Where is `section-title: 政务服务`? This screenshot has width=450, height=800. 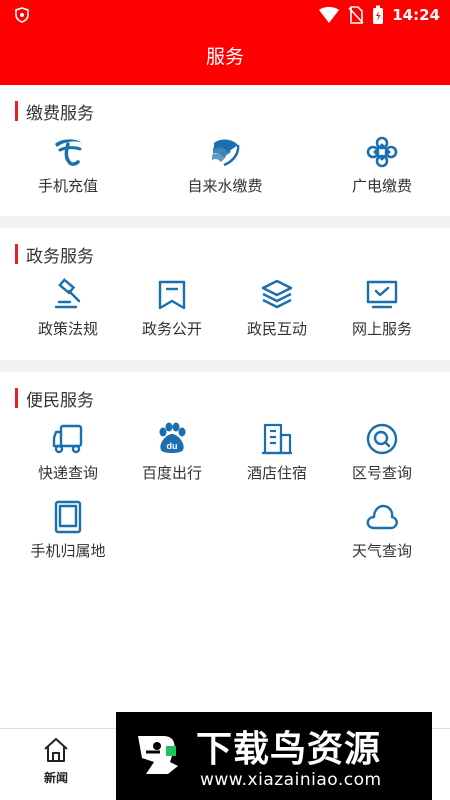
section-title: 政务服务 is located at coordinates (60, 256).